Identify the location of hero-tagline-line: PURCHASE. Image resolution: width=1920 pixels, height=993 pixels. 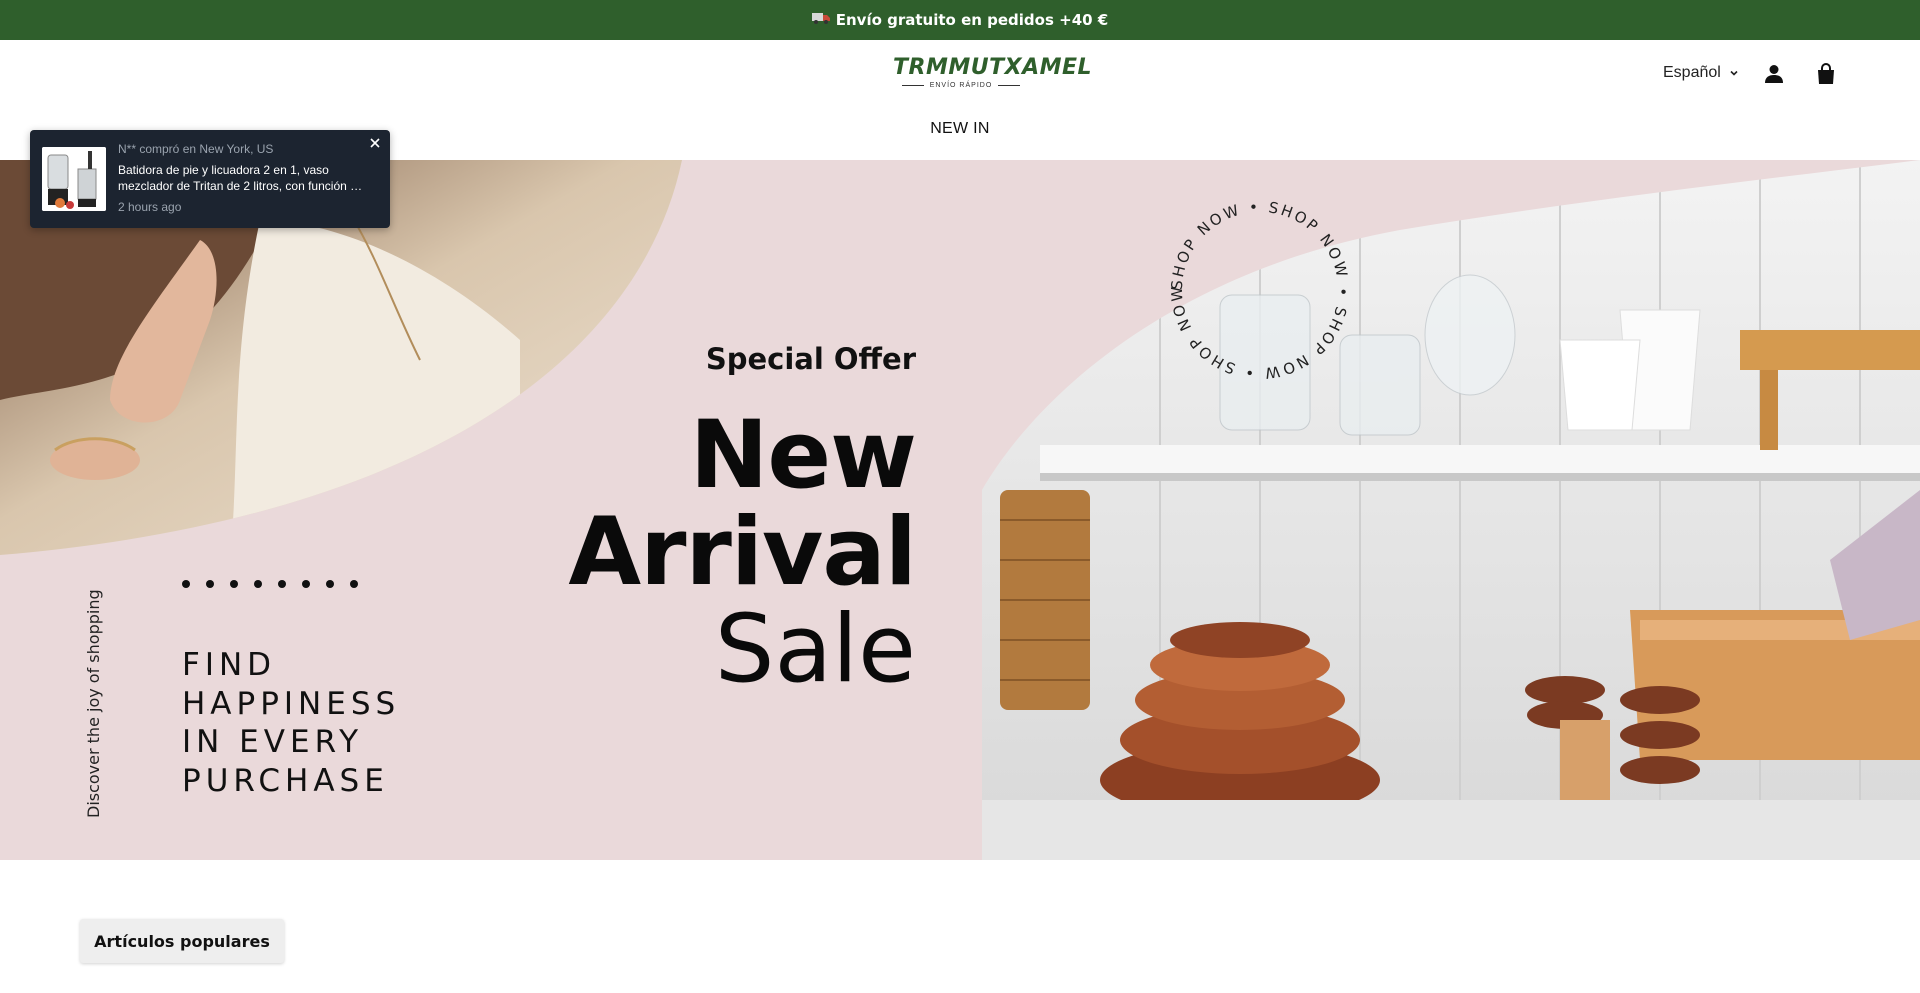
(285, 780).